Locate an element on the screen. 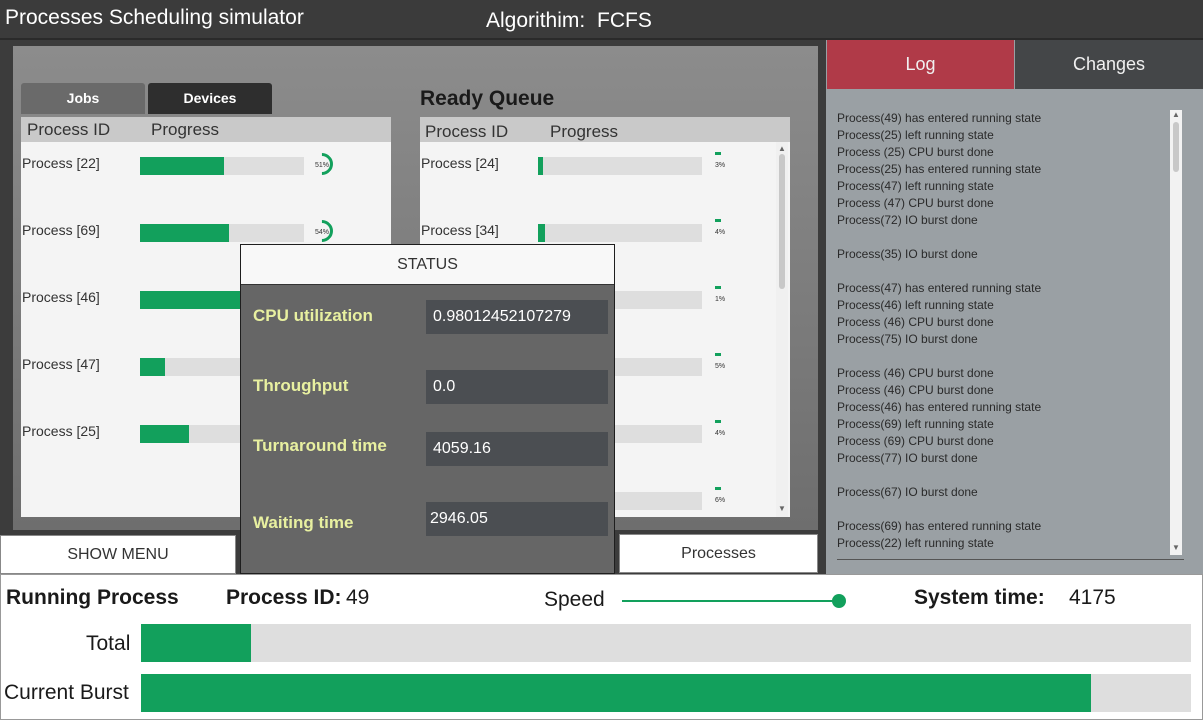  total-progress-fill is located at coordinates (196, 643).